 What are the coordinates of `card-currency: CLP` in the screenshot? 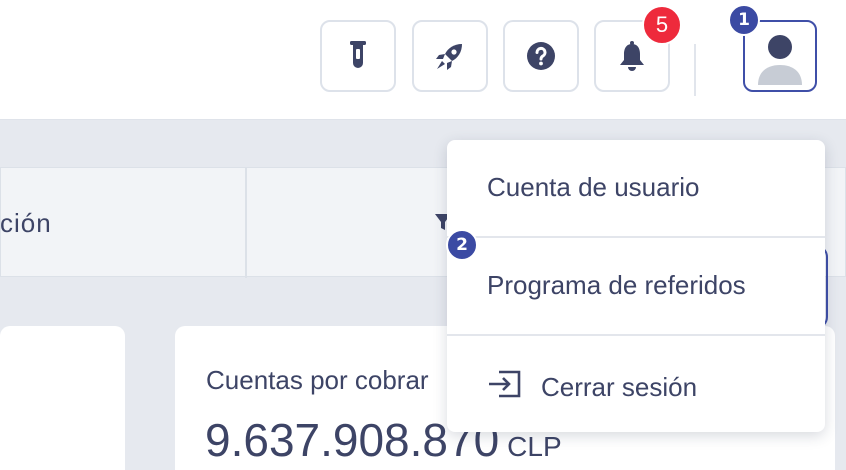 It's located at (534, 446).